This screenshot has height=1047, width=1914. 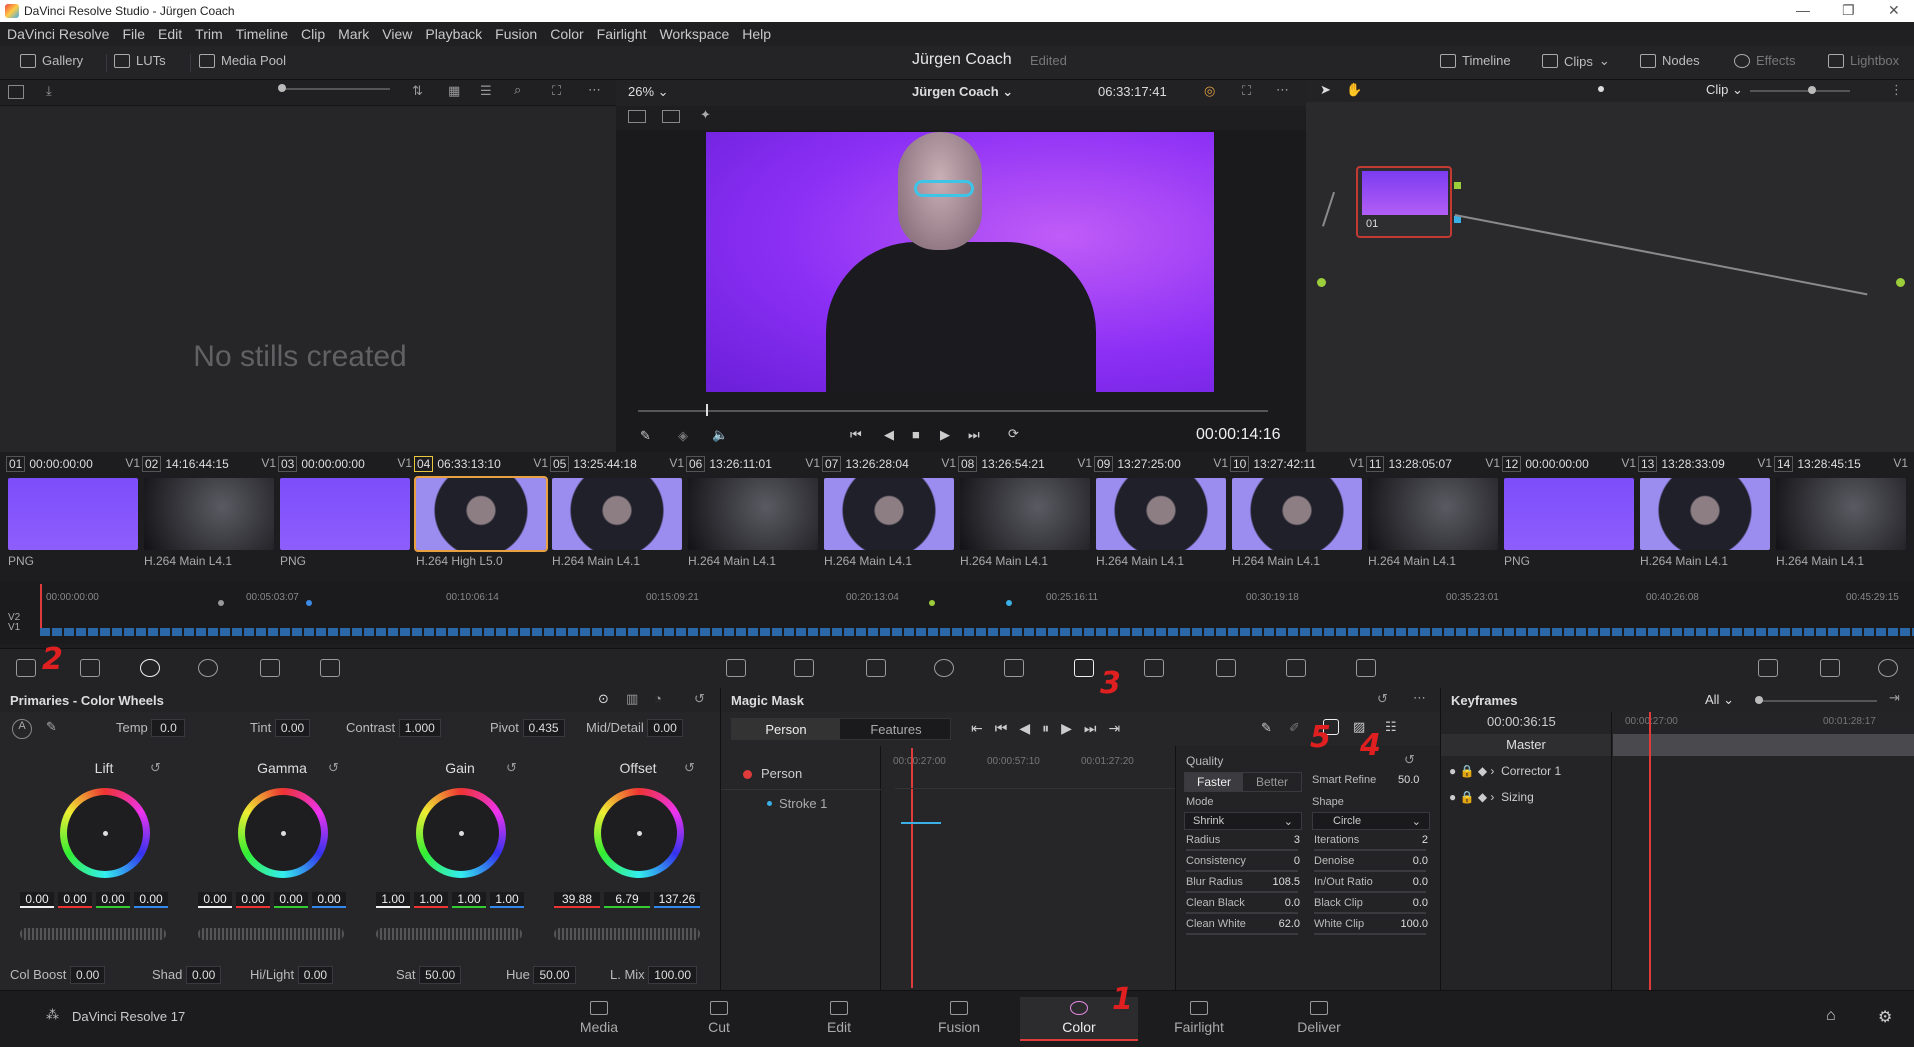 What do you see at coordinates (346, 512) in the screenshot?
I see `clip-thumbnail: 03 00:00:00:00 V1 PNG` at bounding box center [346, 512].